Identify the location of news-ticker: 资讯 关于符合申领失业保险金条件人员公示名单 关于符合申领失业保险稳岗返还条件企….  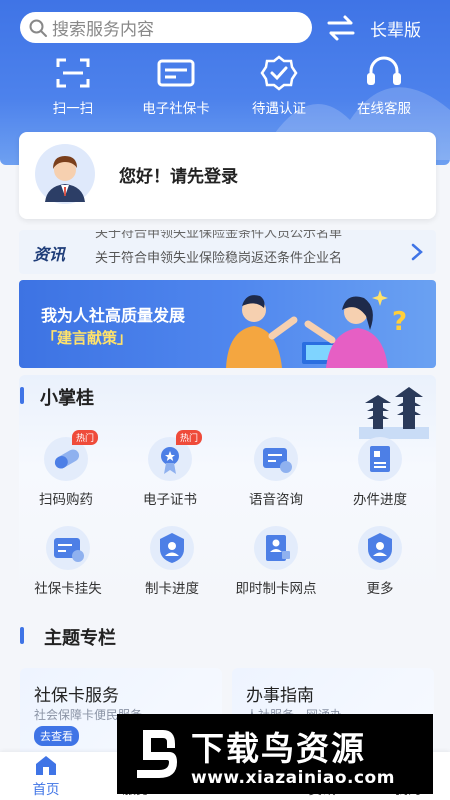
(227, 252).